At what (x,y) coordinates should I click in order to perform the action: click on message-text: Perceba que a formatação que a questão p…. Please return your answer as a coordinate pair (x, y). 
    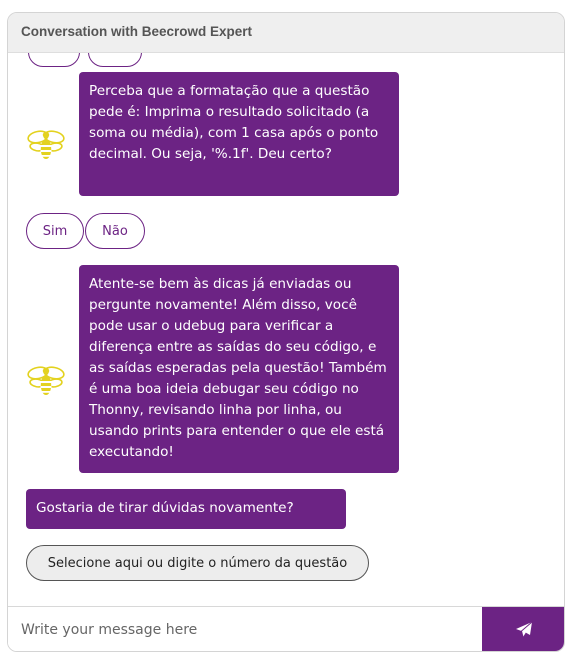
    Looking at the image, I should click on (234, 122).